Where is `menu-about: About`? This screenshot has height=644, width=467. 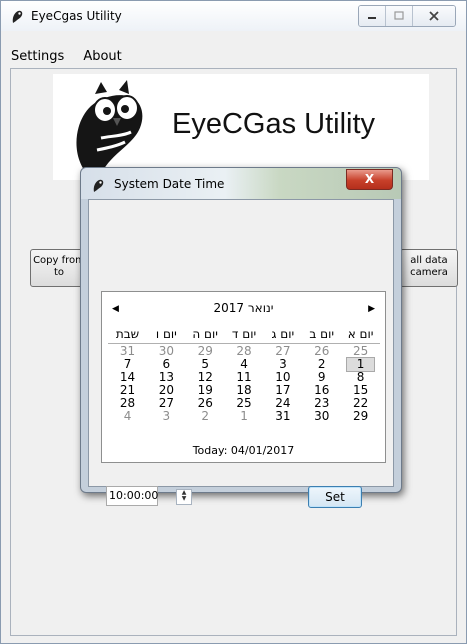
menu-about: About is located at coordinates (101, 58).